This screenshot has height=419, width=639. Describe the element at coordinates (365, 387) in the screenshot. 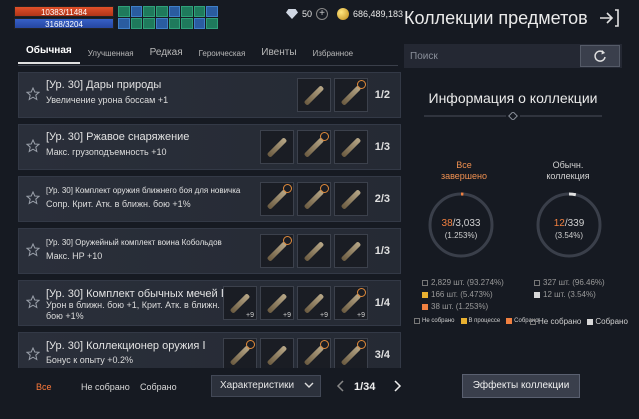

I see `page-indicator: 1/34` at that location.